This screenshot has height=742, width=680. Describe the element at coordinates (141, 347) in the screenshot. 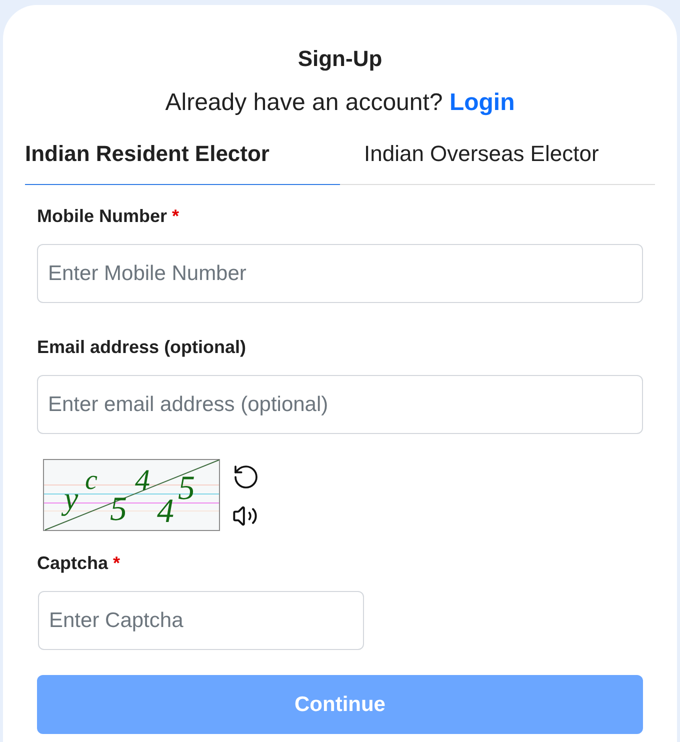

I see `field-label: Email address (optional)` at that location.